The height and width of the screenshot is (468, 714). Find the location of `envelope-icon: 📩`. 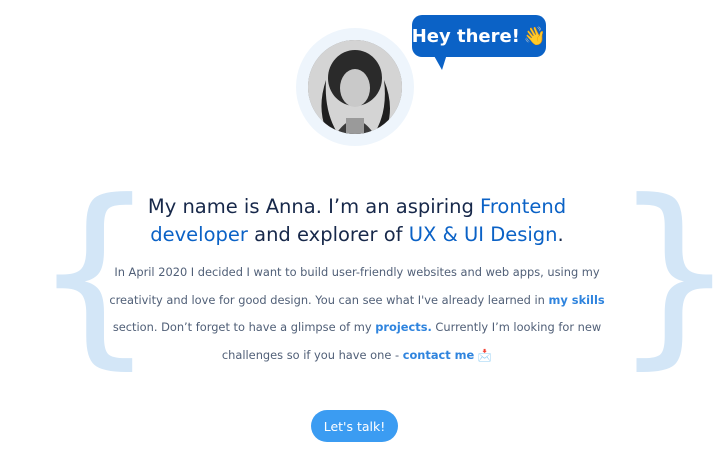

envelope-icon: 📩 is located at coordinates (485, 354).